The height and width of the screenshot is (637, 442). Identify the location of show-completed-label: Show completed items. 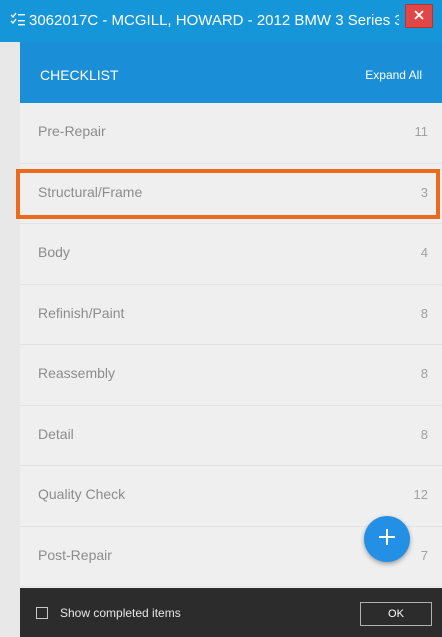
(120, 613).